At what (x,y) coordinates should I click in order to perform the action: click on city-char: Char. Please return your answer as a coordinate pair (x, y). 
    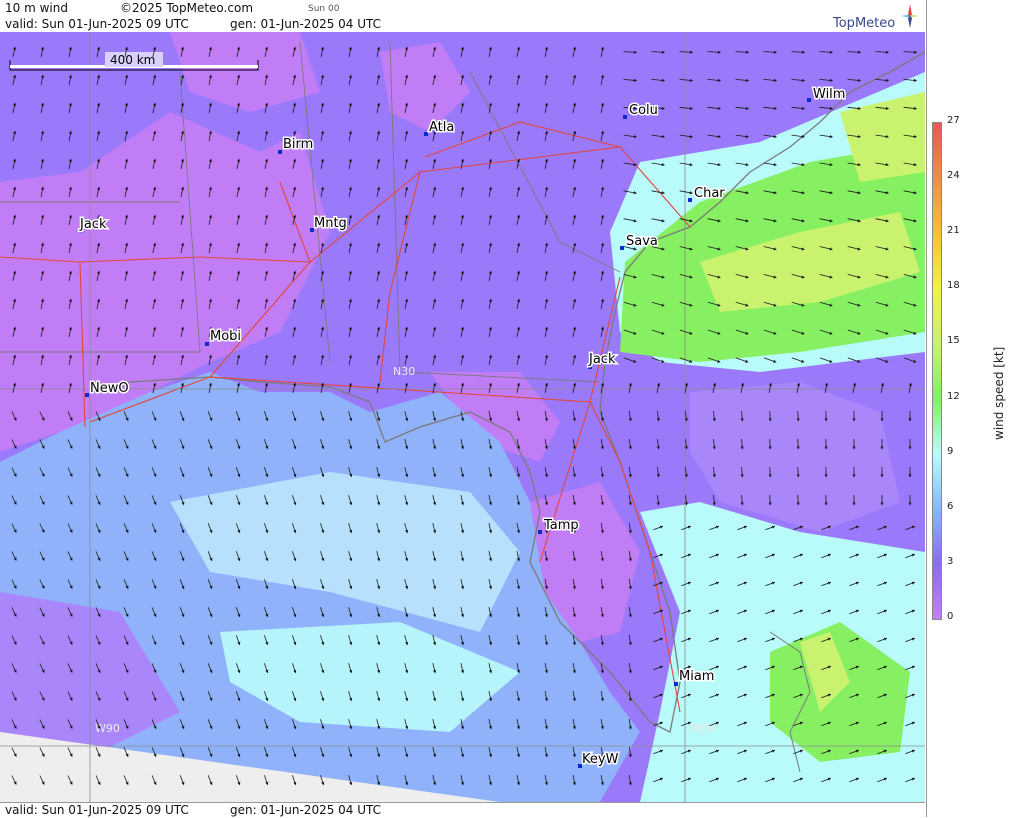
    Looking at the image, I should click on (706, 194).